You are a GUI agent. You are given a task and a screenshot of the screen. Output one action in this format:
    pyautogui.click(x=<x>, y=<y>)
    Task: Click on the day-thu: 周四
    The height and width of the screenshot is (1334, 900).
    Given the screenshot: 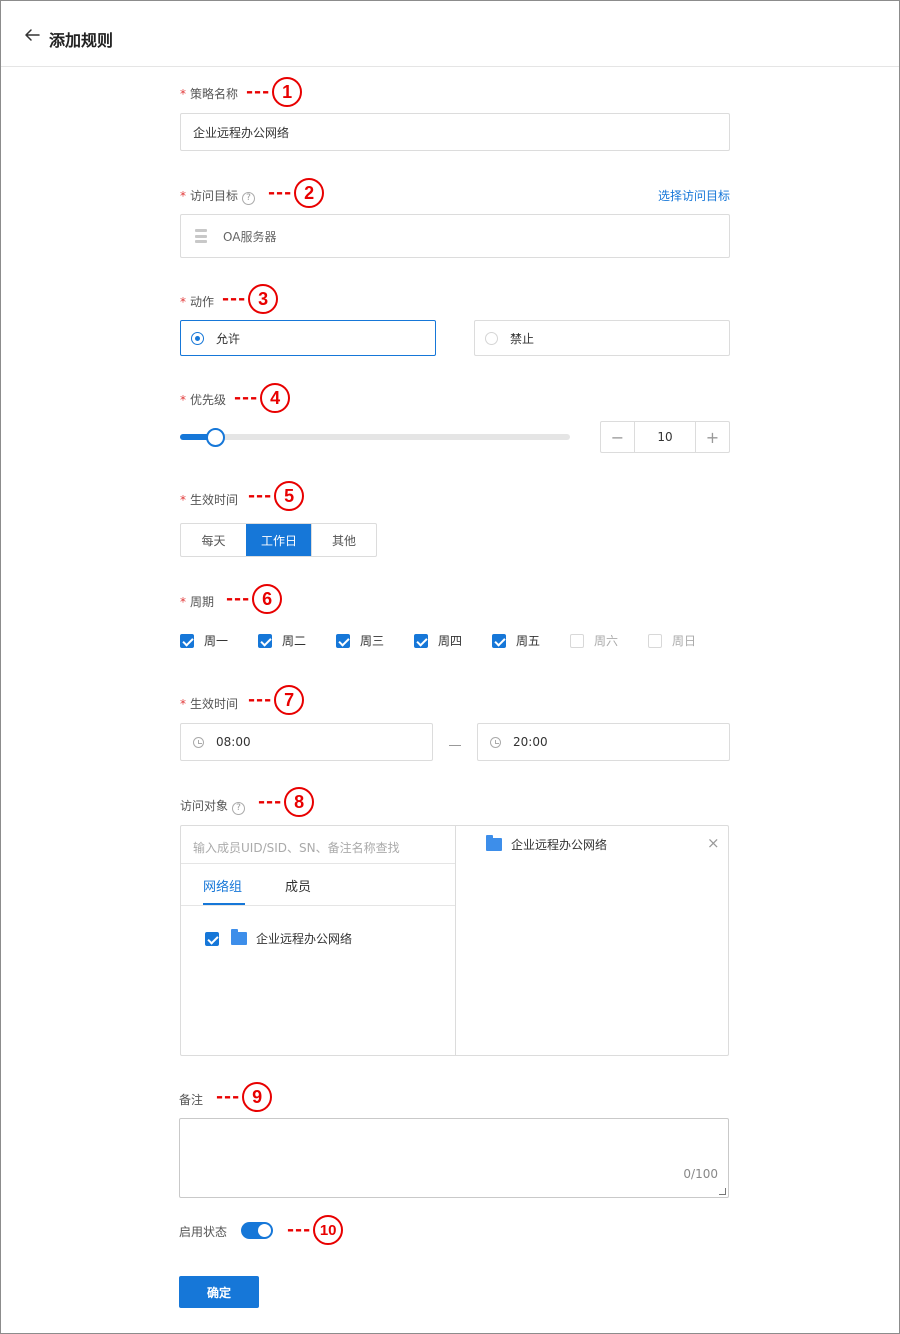 What is the action you would take?
    pyautogui.click(x=453, y=640)
    